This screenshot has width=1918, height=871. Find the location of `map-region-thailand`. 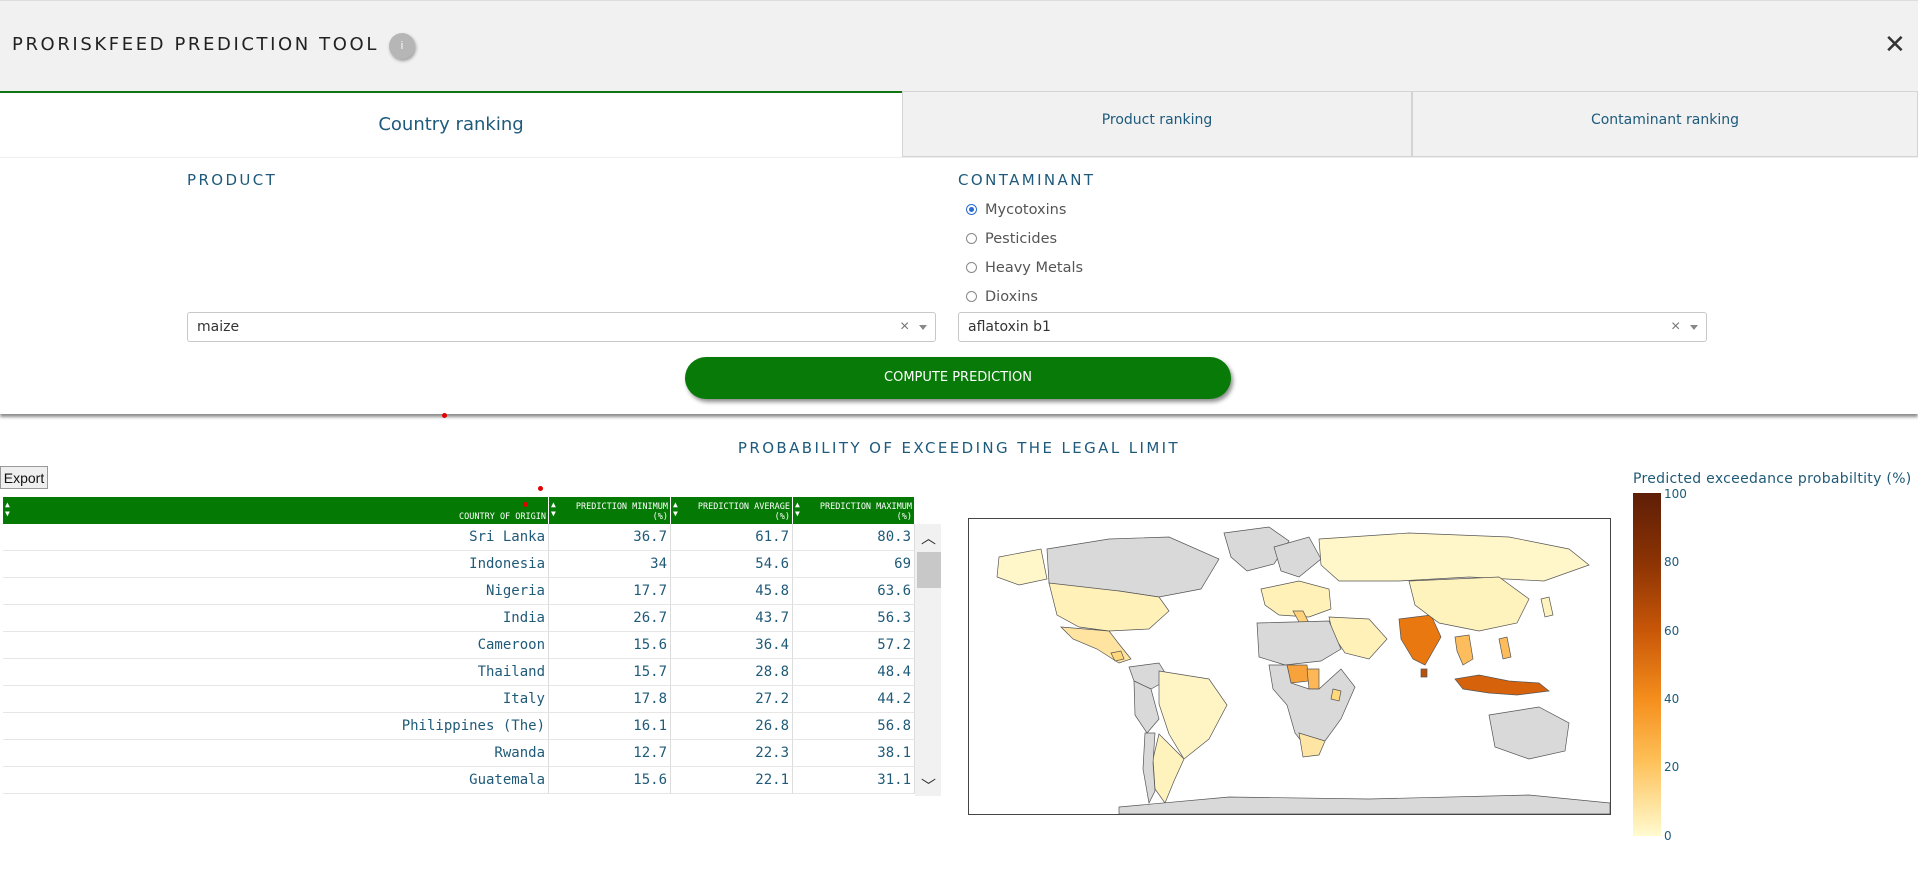

map-region-thailand is located at coordinates (1464, 650).